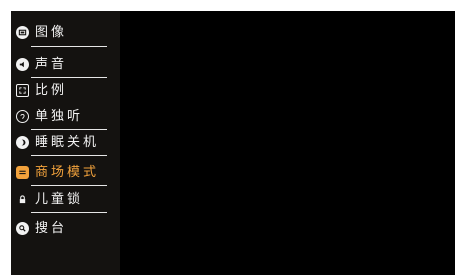 Image resolution: width=465 pixels, height=276 pixels. What do you see at coordinates (22, 228) in the screenshot?
I see `search-icon` at bounding box center [22, 228].